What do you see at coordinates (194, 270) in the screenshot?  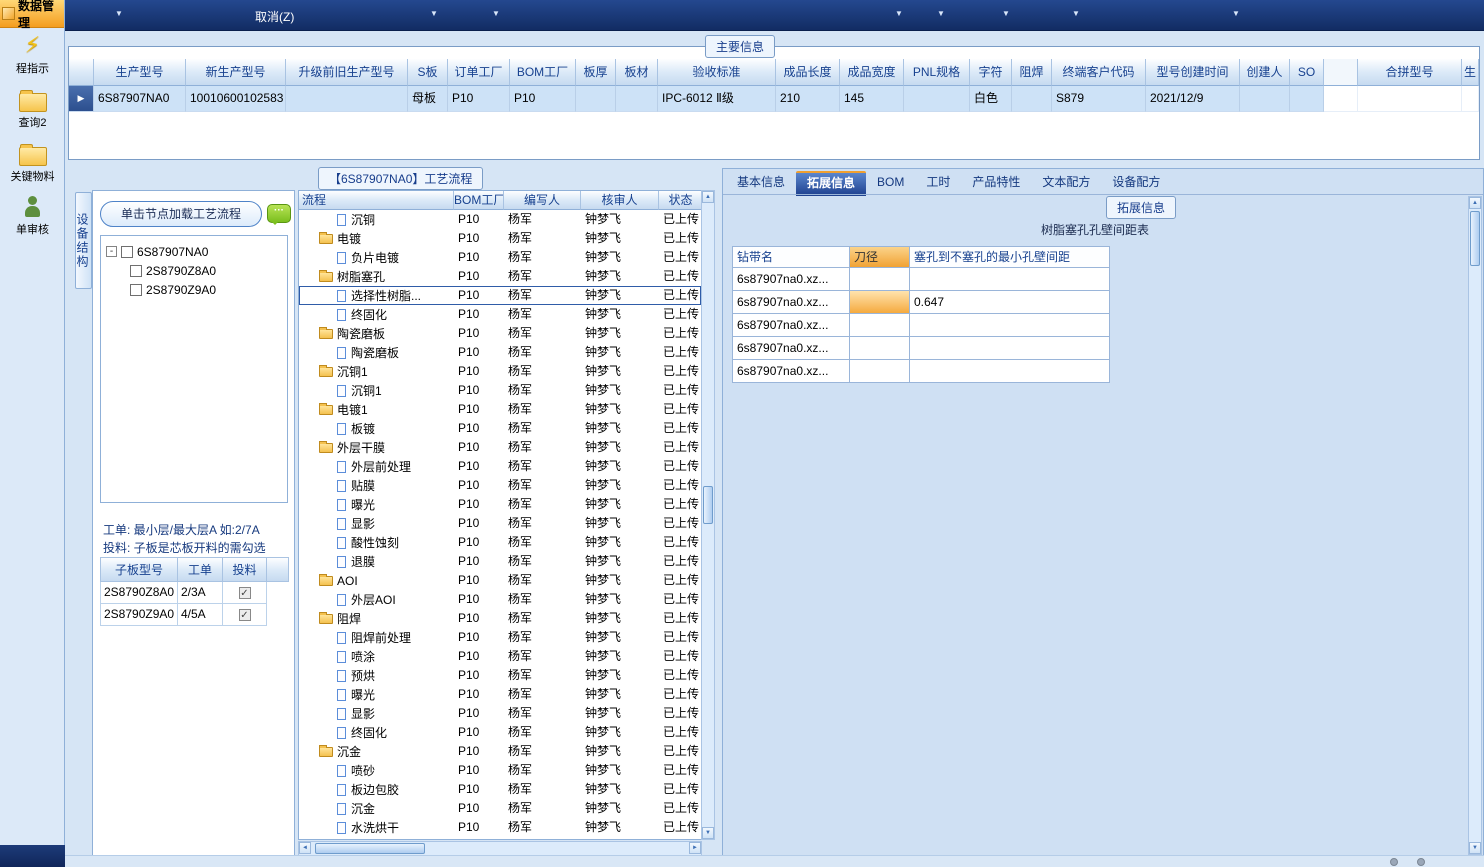 I see `tree-node-child: 2S8790Z8A0` at bounding box center [194, 270].